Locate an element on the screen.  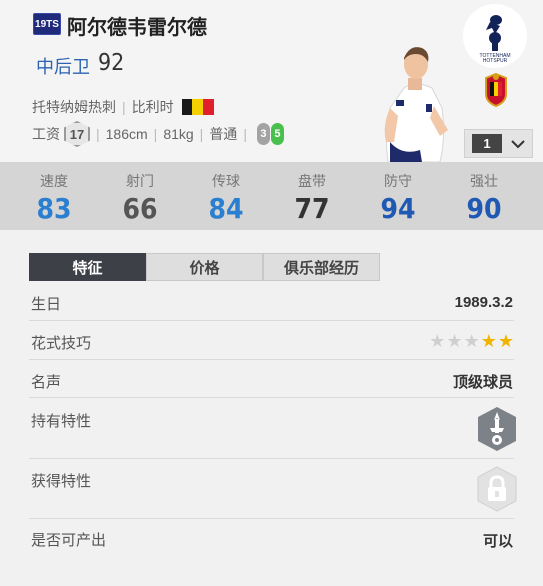
stat-value: 66 is located at coordinates (140, 208).